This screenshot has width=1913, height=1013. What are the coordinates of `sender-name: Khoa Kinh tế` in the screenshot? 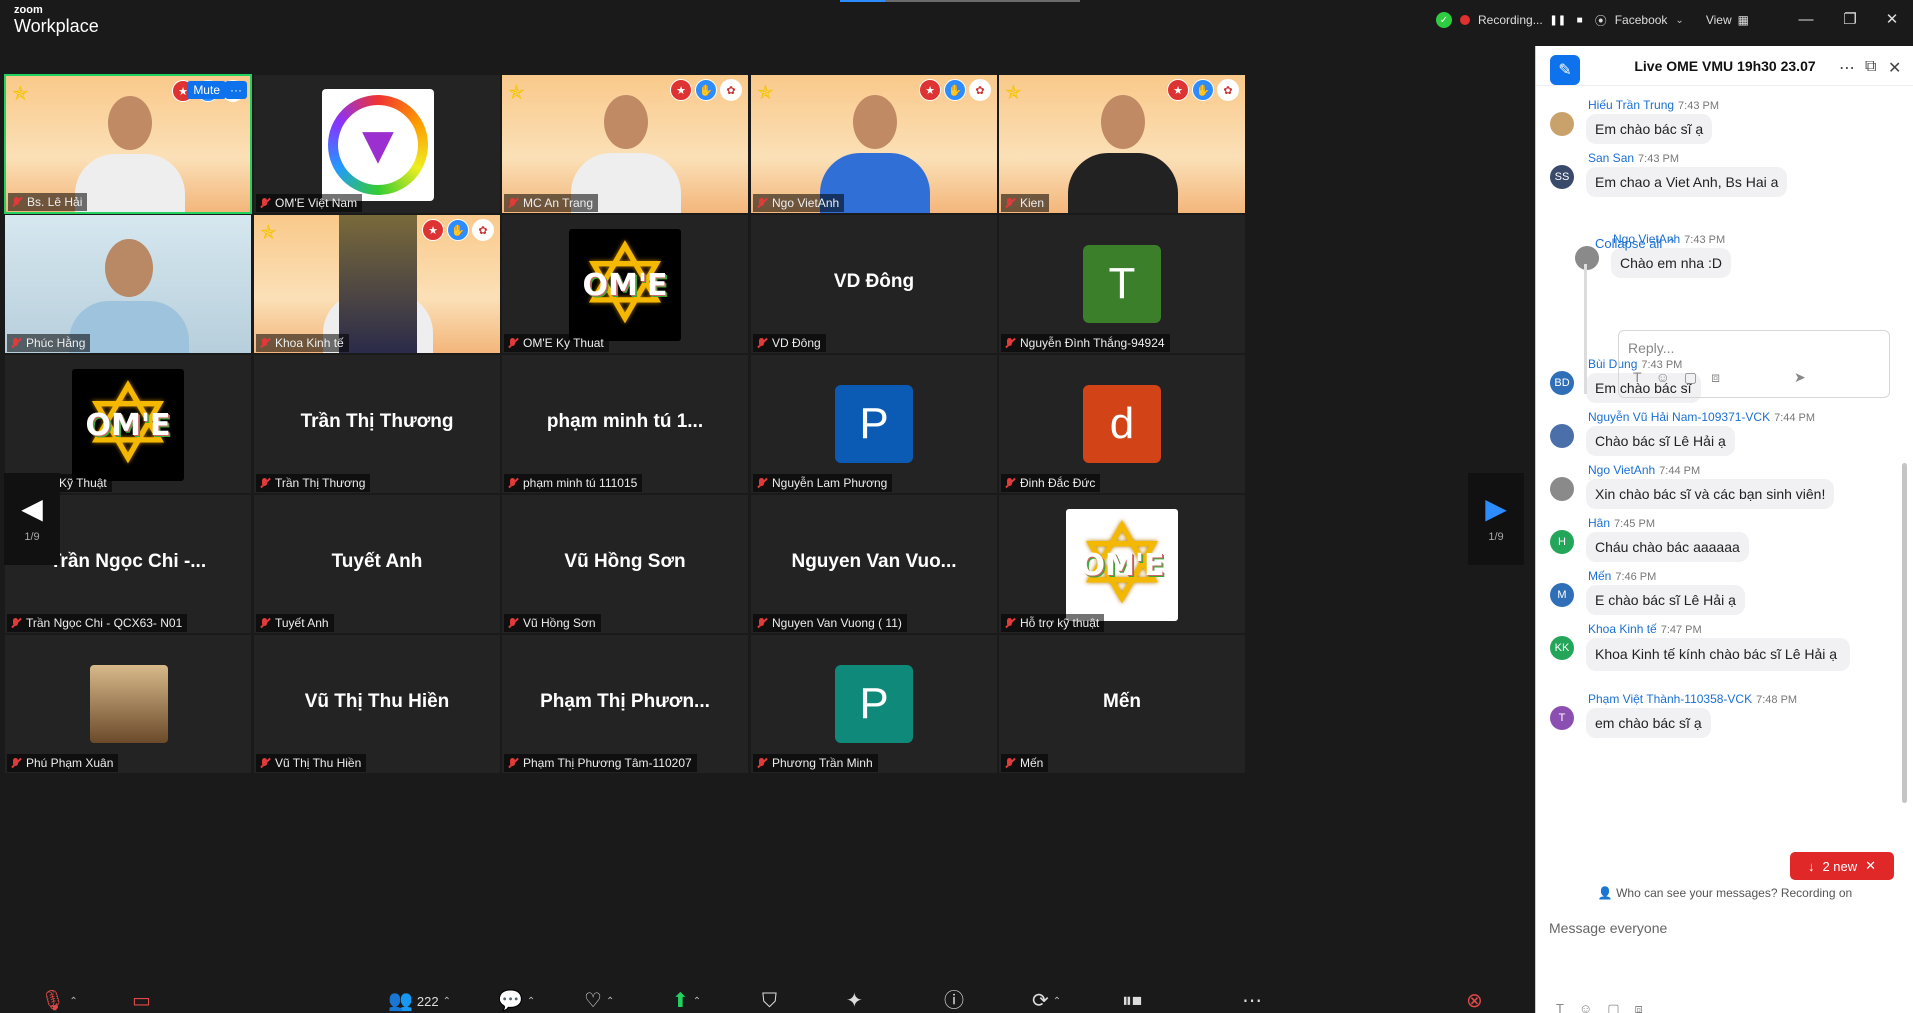 It's located at (1622, 629).